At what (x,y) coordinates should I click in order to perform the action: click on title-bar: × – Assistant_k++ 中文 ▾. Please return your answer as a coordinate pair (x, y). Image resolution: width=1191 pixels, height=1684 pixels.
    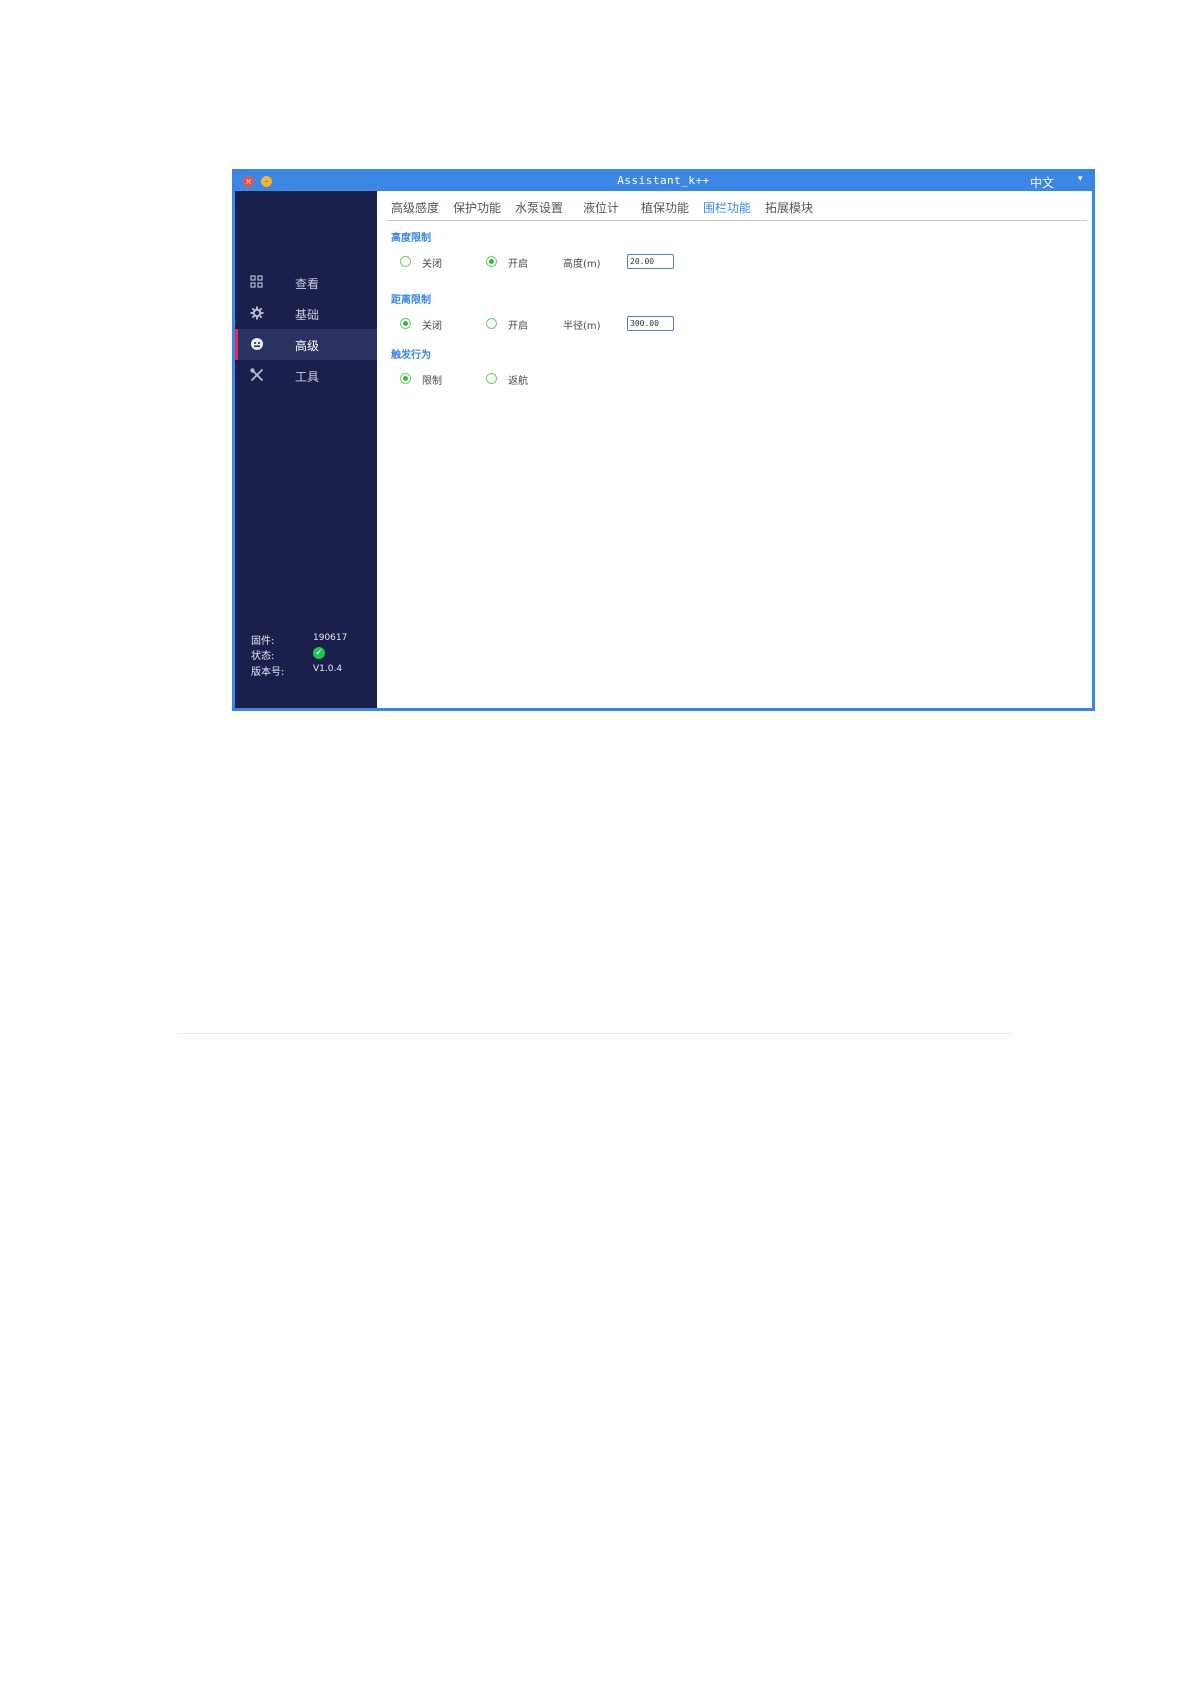
    Looking at the image, I should click on (663, 181).